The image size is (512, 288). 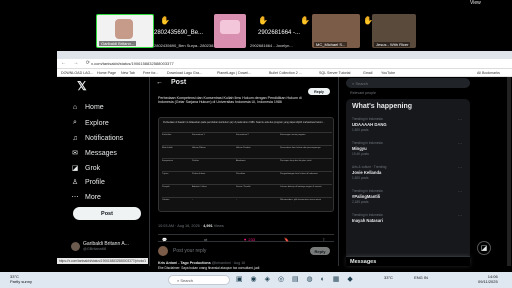 What do you see at coordinates (475, 3) in the screenshot?
I see `zoom-view-button: View` at bounding box center [475, 3].